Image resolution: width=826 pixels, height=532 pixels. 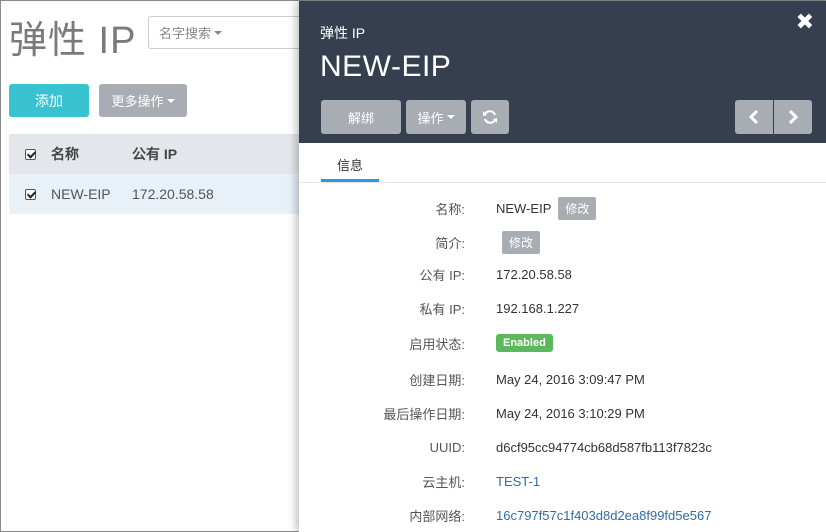 What do you see at coordinates (30, 194) in the screenshot?
I see `row-checkbox` at bounding box center [30, 194].